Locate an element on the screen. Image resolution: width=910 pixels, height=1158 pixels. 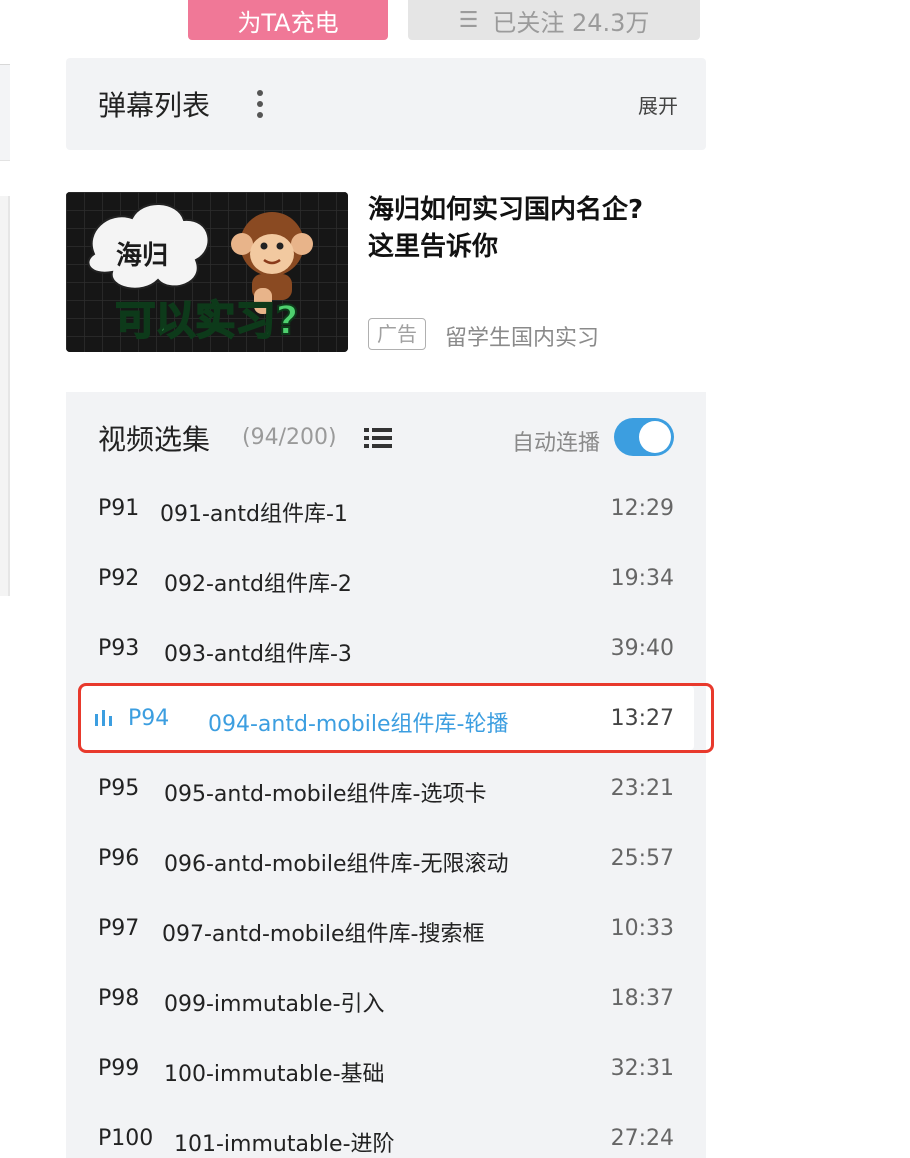
episode-row: P97 097-antd-mobile组件库-搜索框 10:33 is located at coordinates (386, 928).